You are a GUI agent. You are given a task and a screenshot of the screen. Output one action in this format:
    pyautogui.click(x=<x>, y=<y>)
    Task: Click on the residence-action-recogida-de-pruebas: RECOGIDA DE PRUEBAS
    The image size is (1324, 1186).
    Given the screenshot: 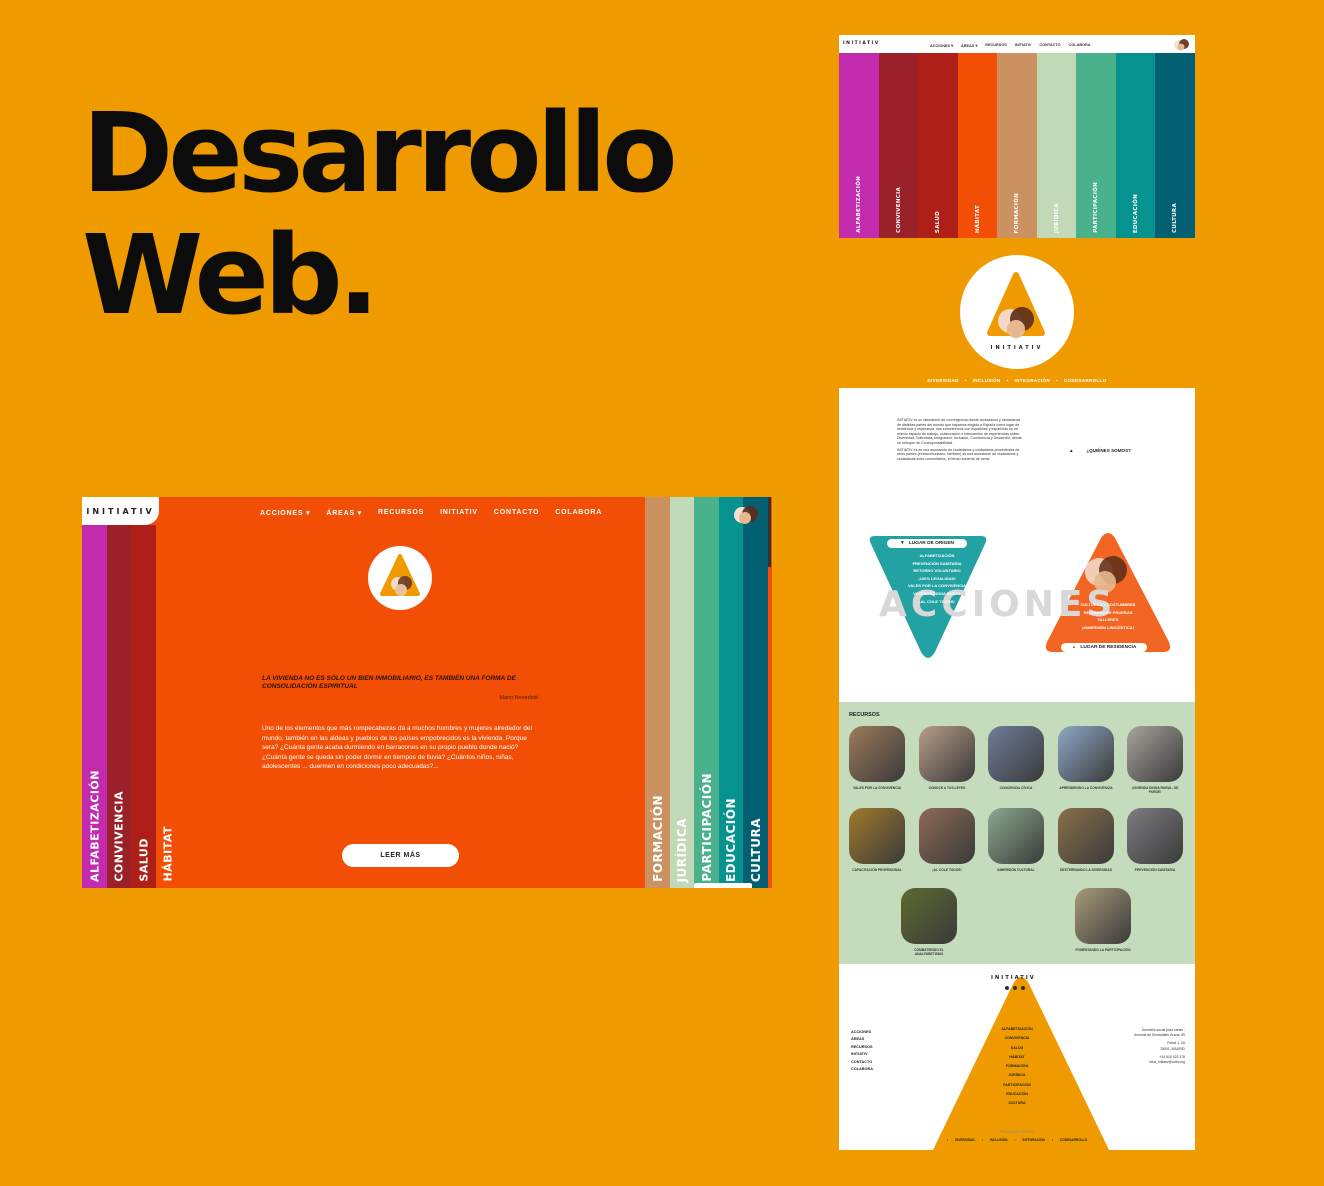 What is the action you would take?
    pyautogui.click(x=1108, y=613)
    